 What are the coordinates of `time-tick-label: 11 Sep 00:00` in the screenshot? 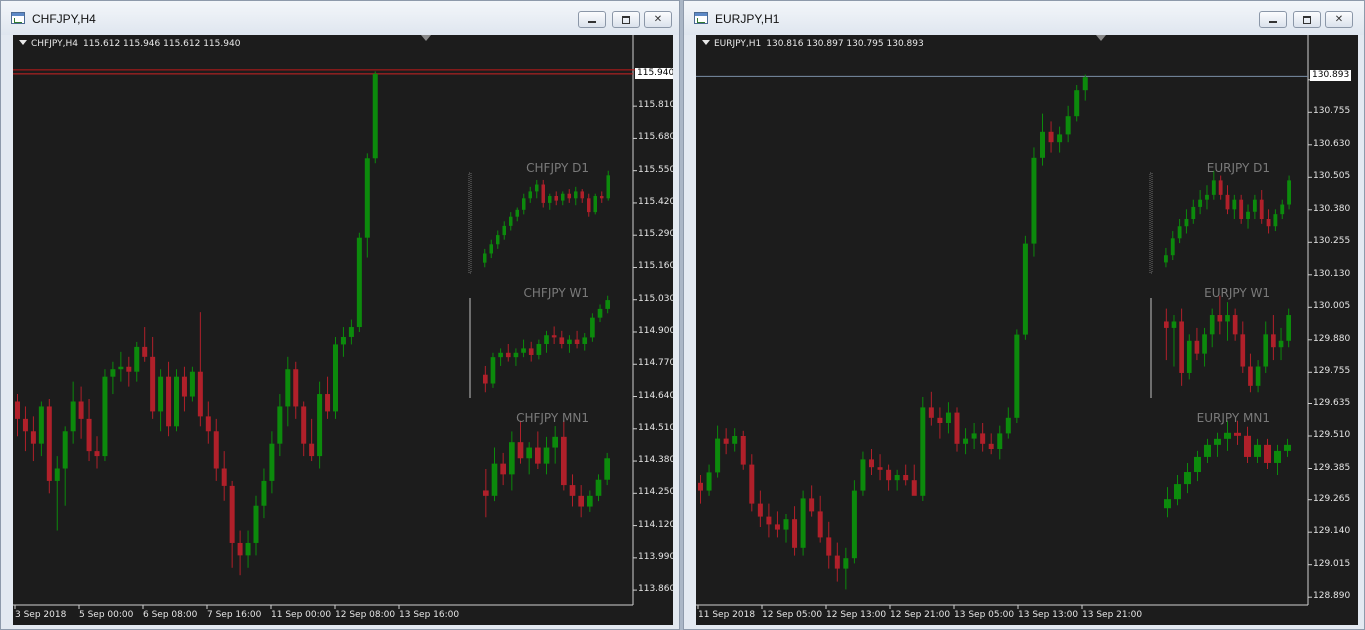 It's located at (301, 615).